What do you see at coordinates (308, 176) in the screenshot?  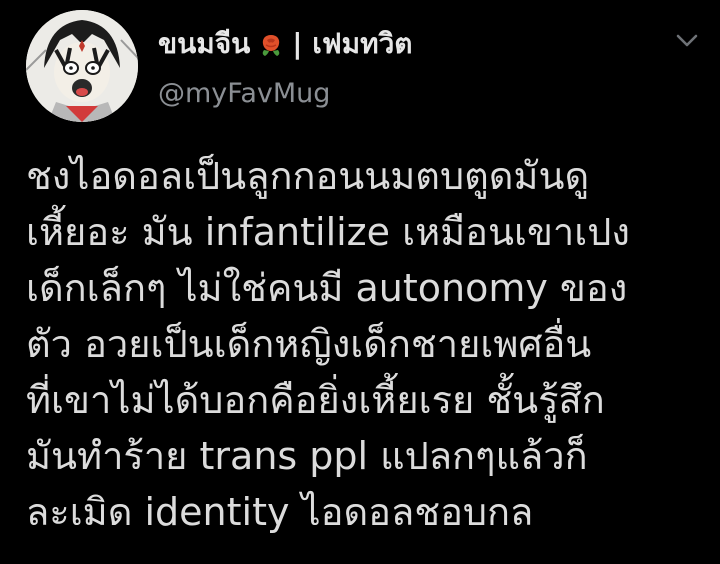 I see `tweet-line: ชงไอดอลเป็นลูกกอนนมตบตูดมันดู` at bounding box center [308, 176].